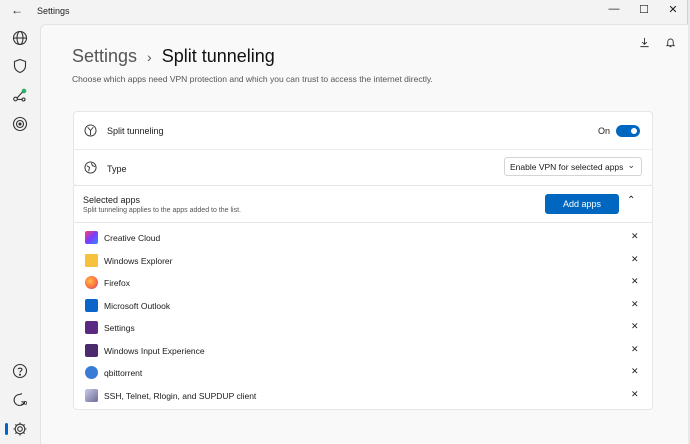 The image size is (690, 444). What do you see at coordinates (135, 131) in the screenshot?
I see `split-tunneling-label: Split tunneling` at bounding box center [135, 131].